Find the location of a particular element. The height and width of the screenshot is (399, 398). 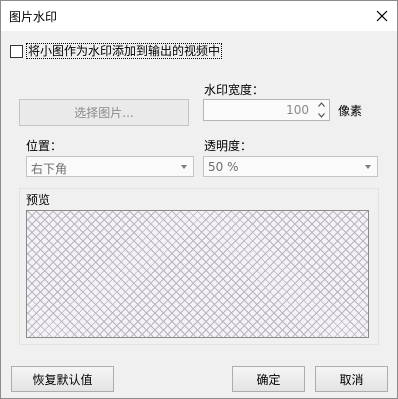

close-button is located at coordinates (382, 16).